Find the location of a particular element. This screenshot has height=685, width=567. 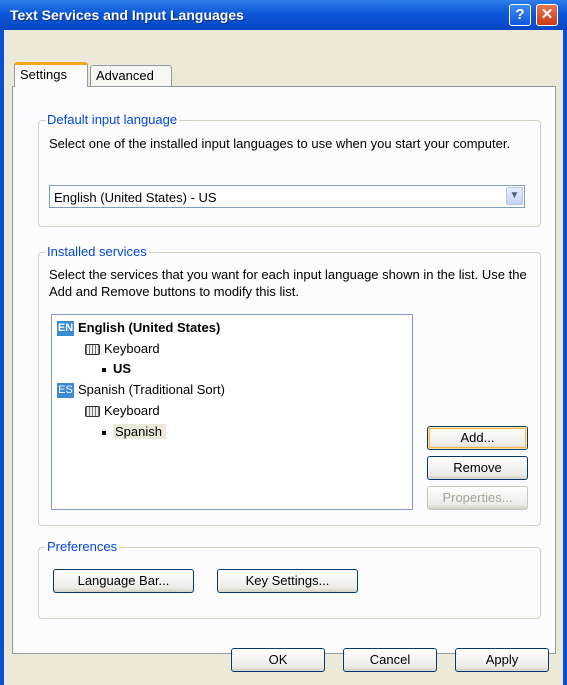

language-name: English (United States) is located at coordinates (149, 327).